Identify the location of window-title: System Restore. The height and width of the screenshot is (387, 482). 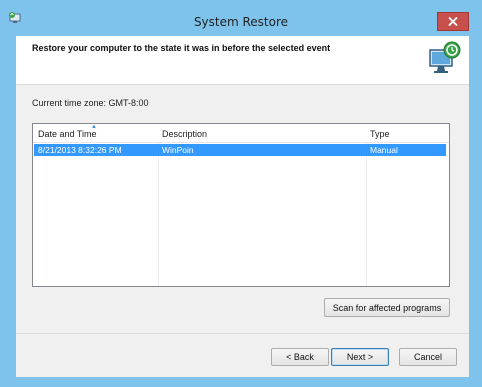
(241, 22).